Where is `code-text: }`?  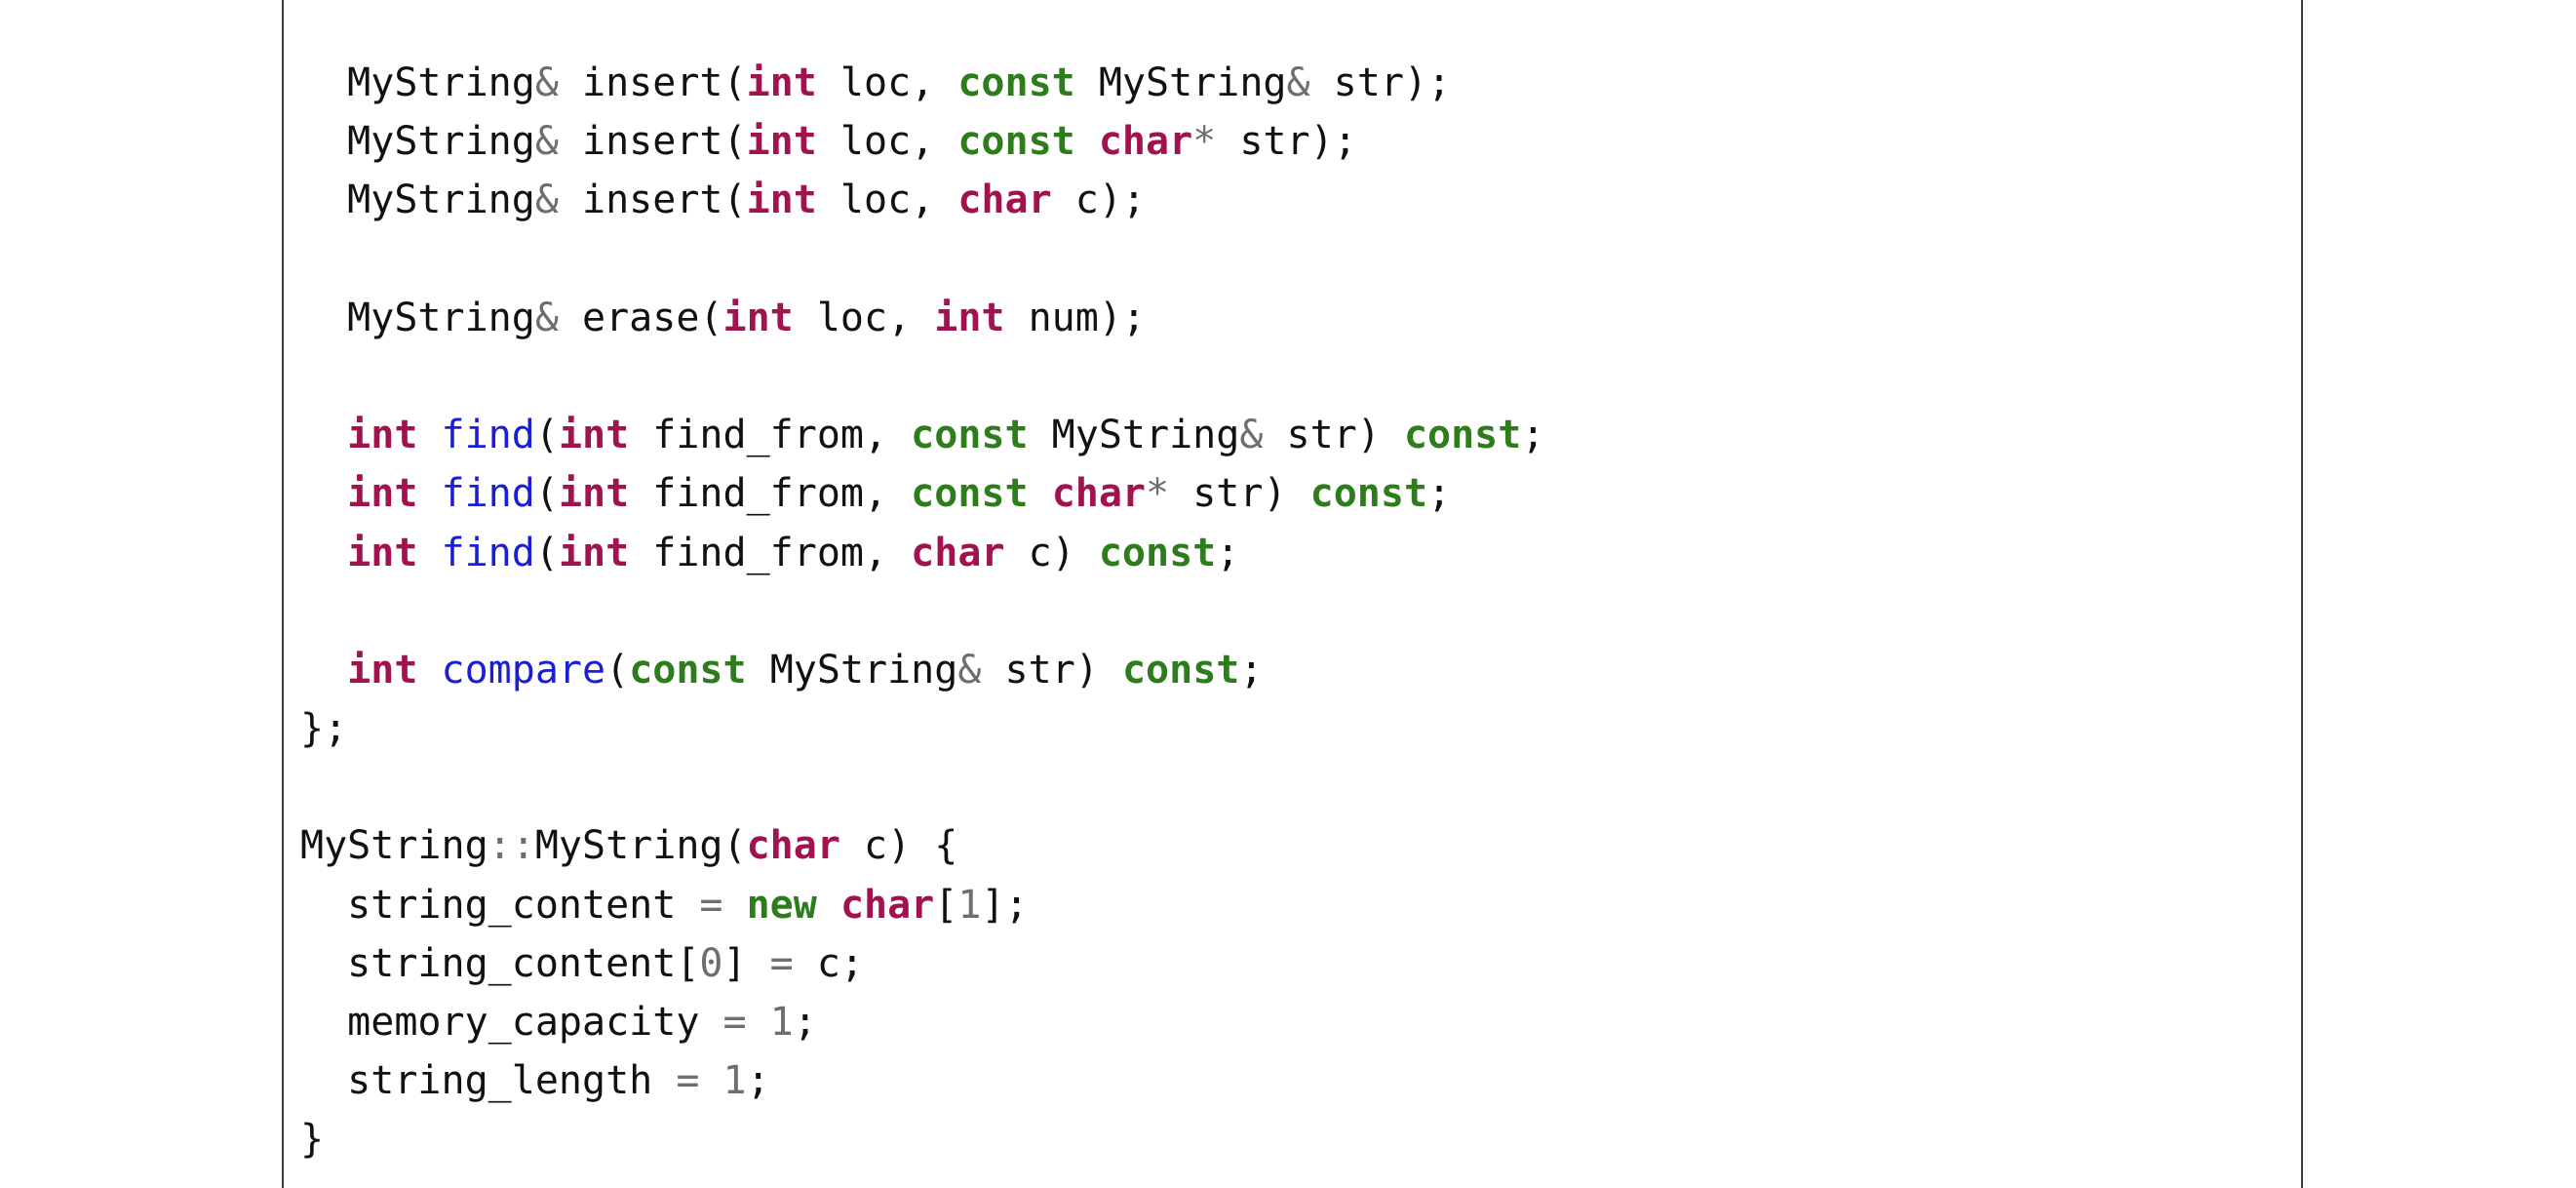 code-text: } is located at coordinates (312, 1140).